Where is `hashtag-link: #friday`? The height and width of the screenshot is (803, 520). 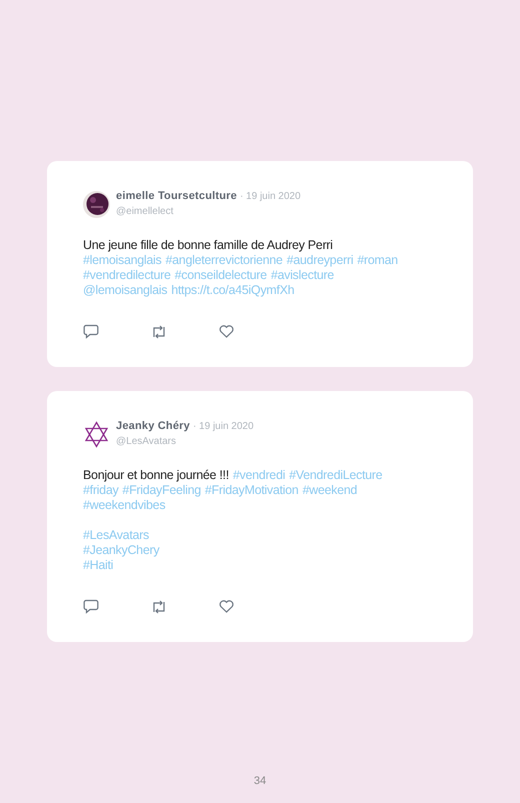 hashtag-link: #friday is located at coordinates (100, 490).